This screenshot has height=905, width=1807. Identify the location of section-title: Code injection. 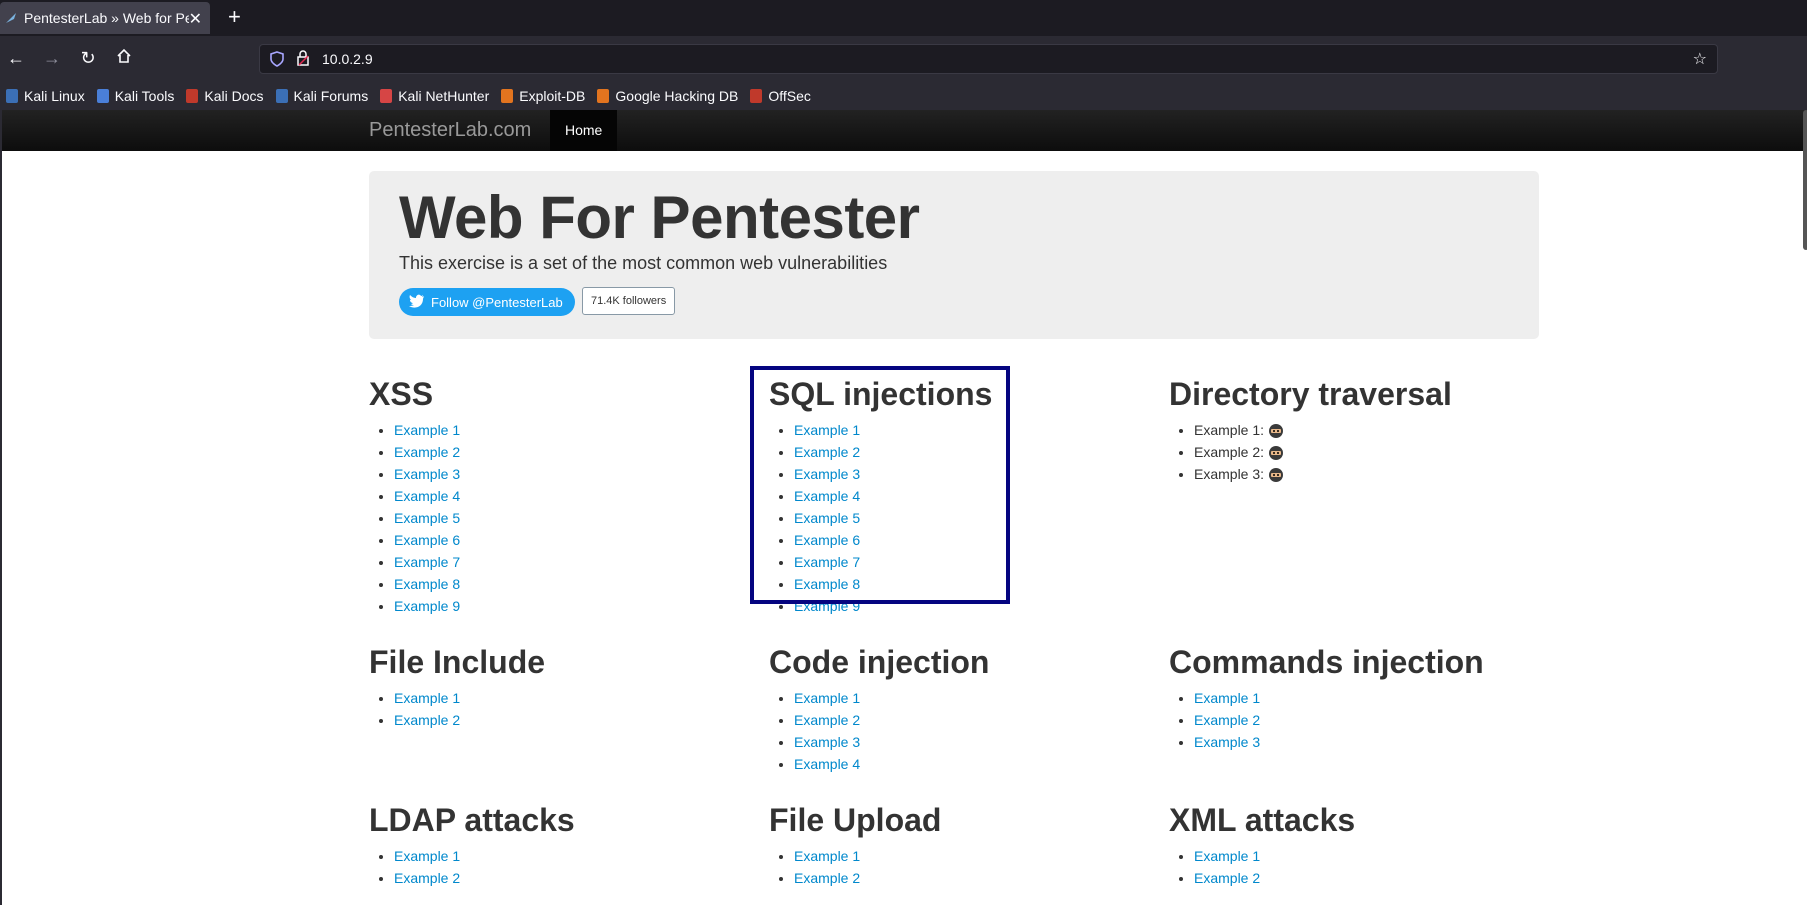
(879, 662).